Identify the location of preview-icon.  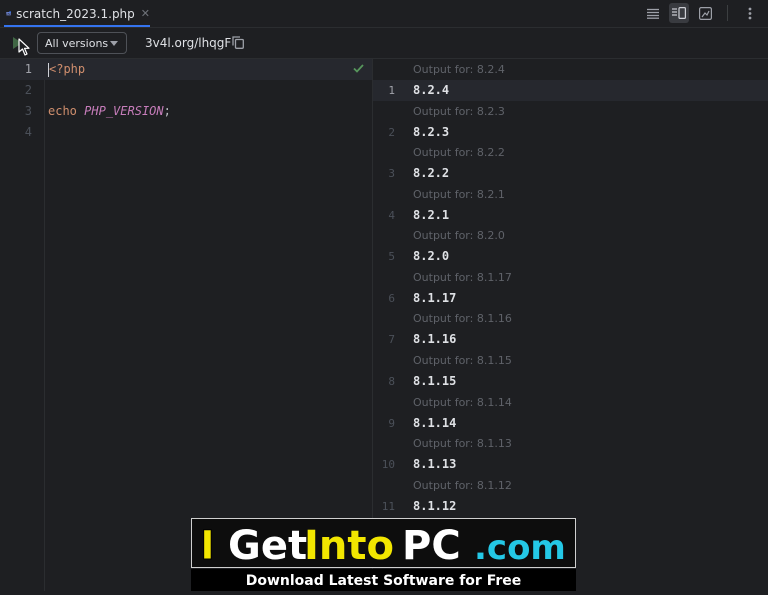
(705, 13).